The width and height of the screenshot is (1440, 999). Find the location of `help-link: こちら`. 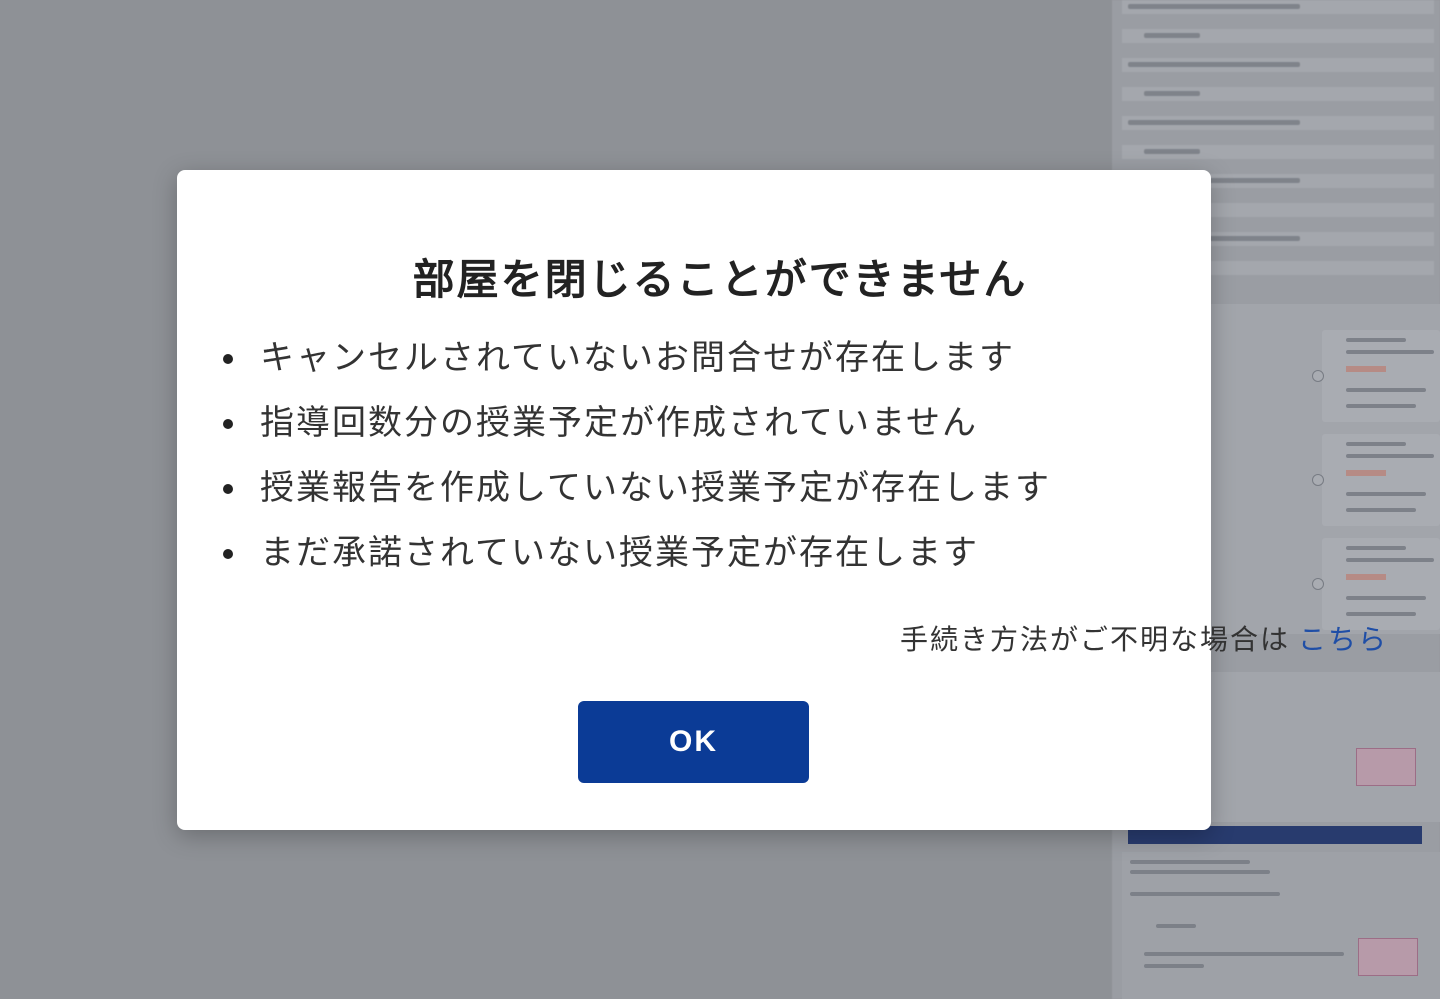

help-link: こちら is located at coordinates (1343, 639).